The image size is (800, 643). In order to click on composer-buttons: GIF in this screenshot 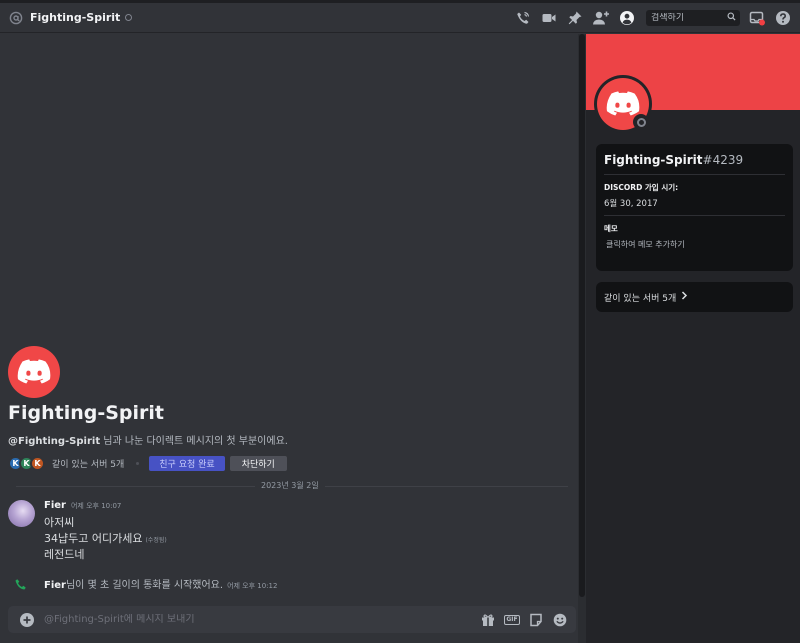, I will do `click(520, 620)`.